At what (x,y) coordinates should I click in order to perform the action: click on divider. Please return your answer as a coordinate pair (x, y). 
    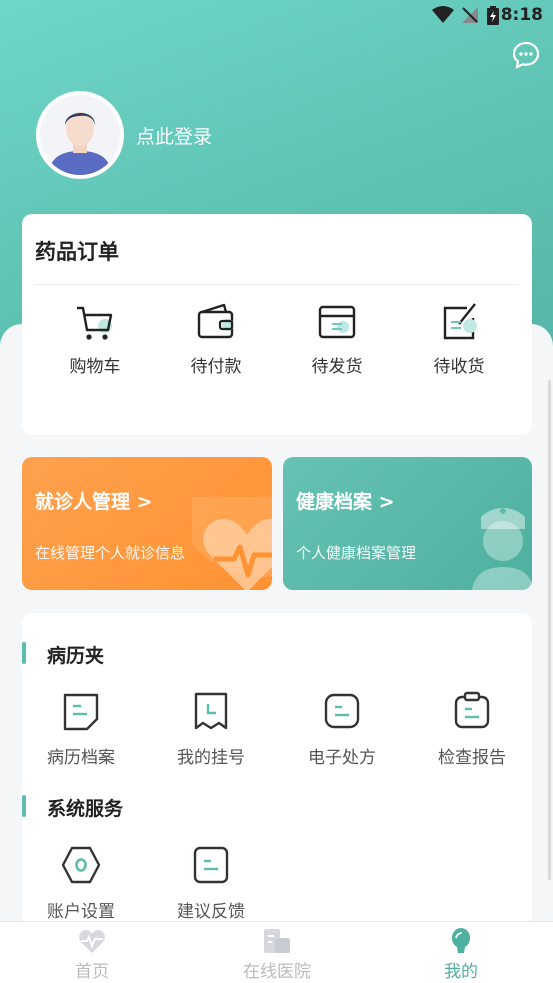
    Looking at the image, I should click on (277, 284).